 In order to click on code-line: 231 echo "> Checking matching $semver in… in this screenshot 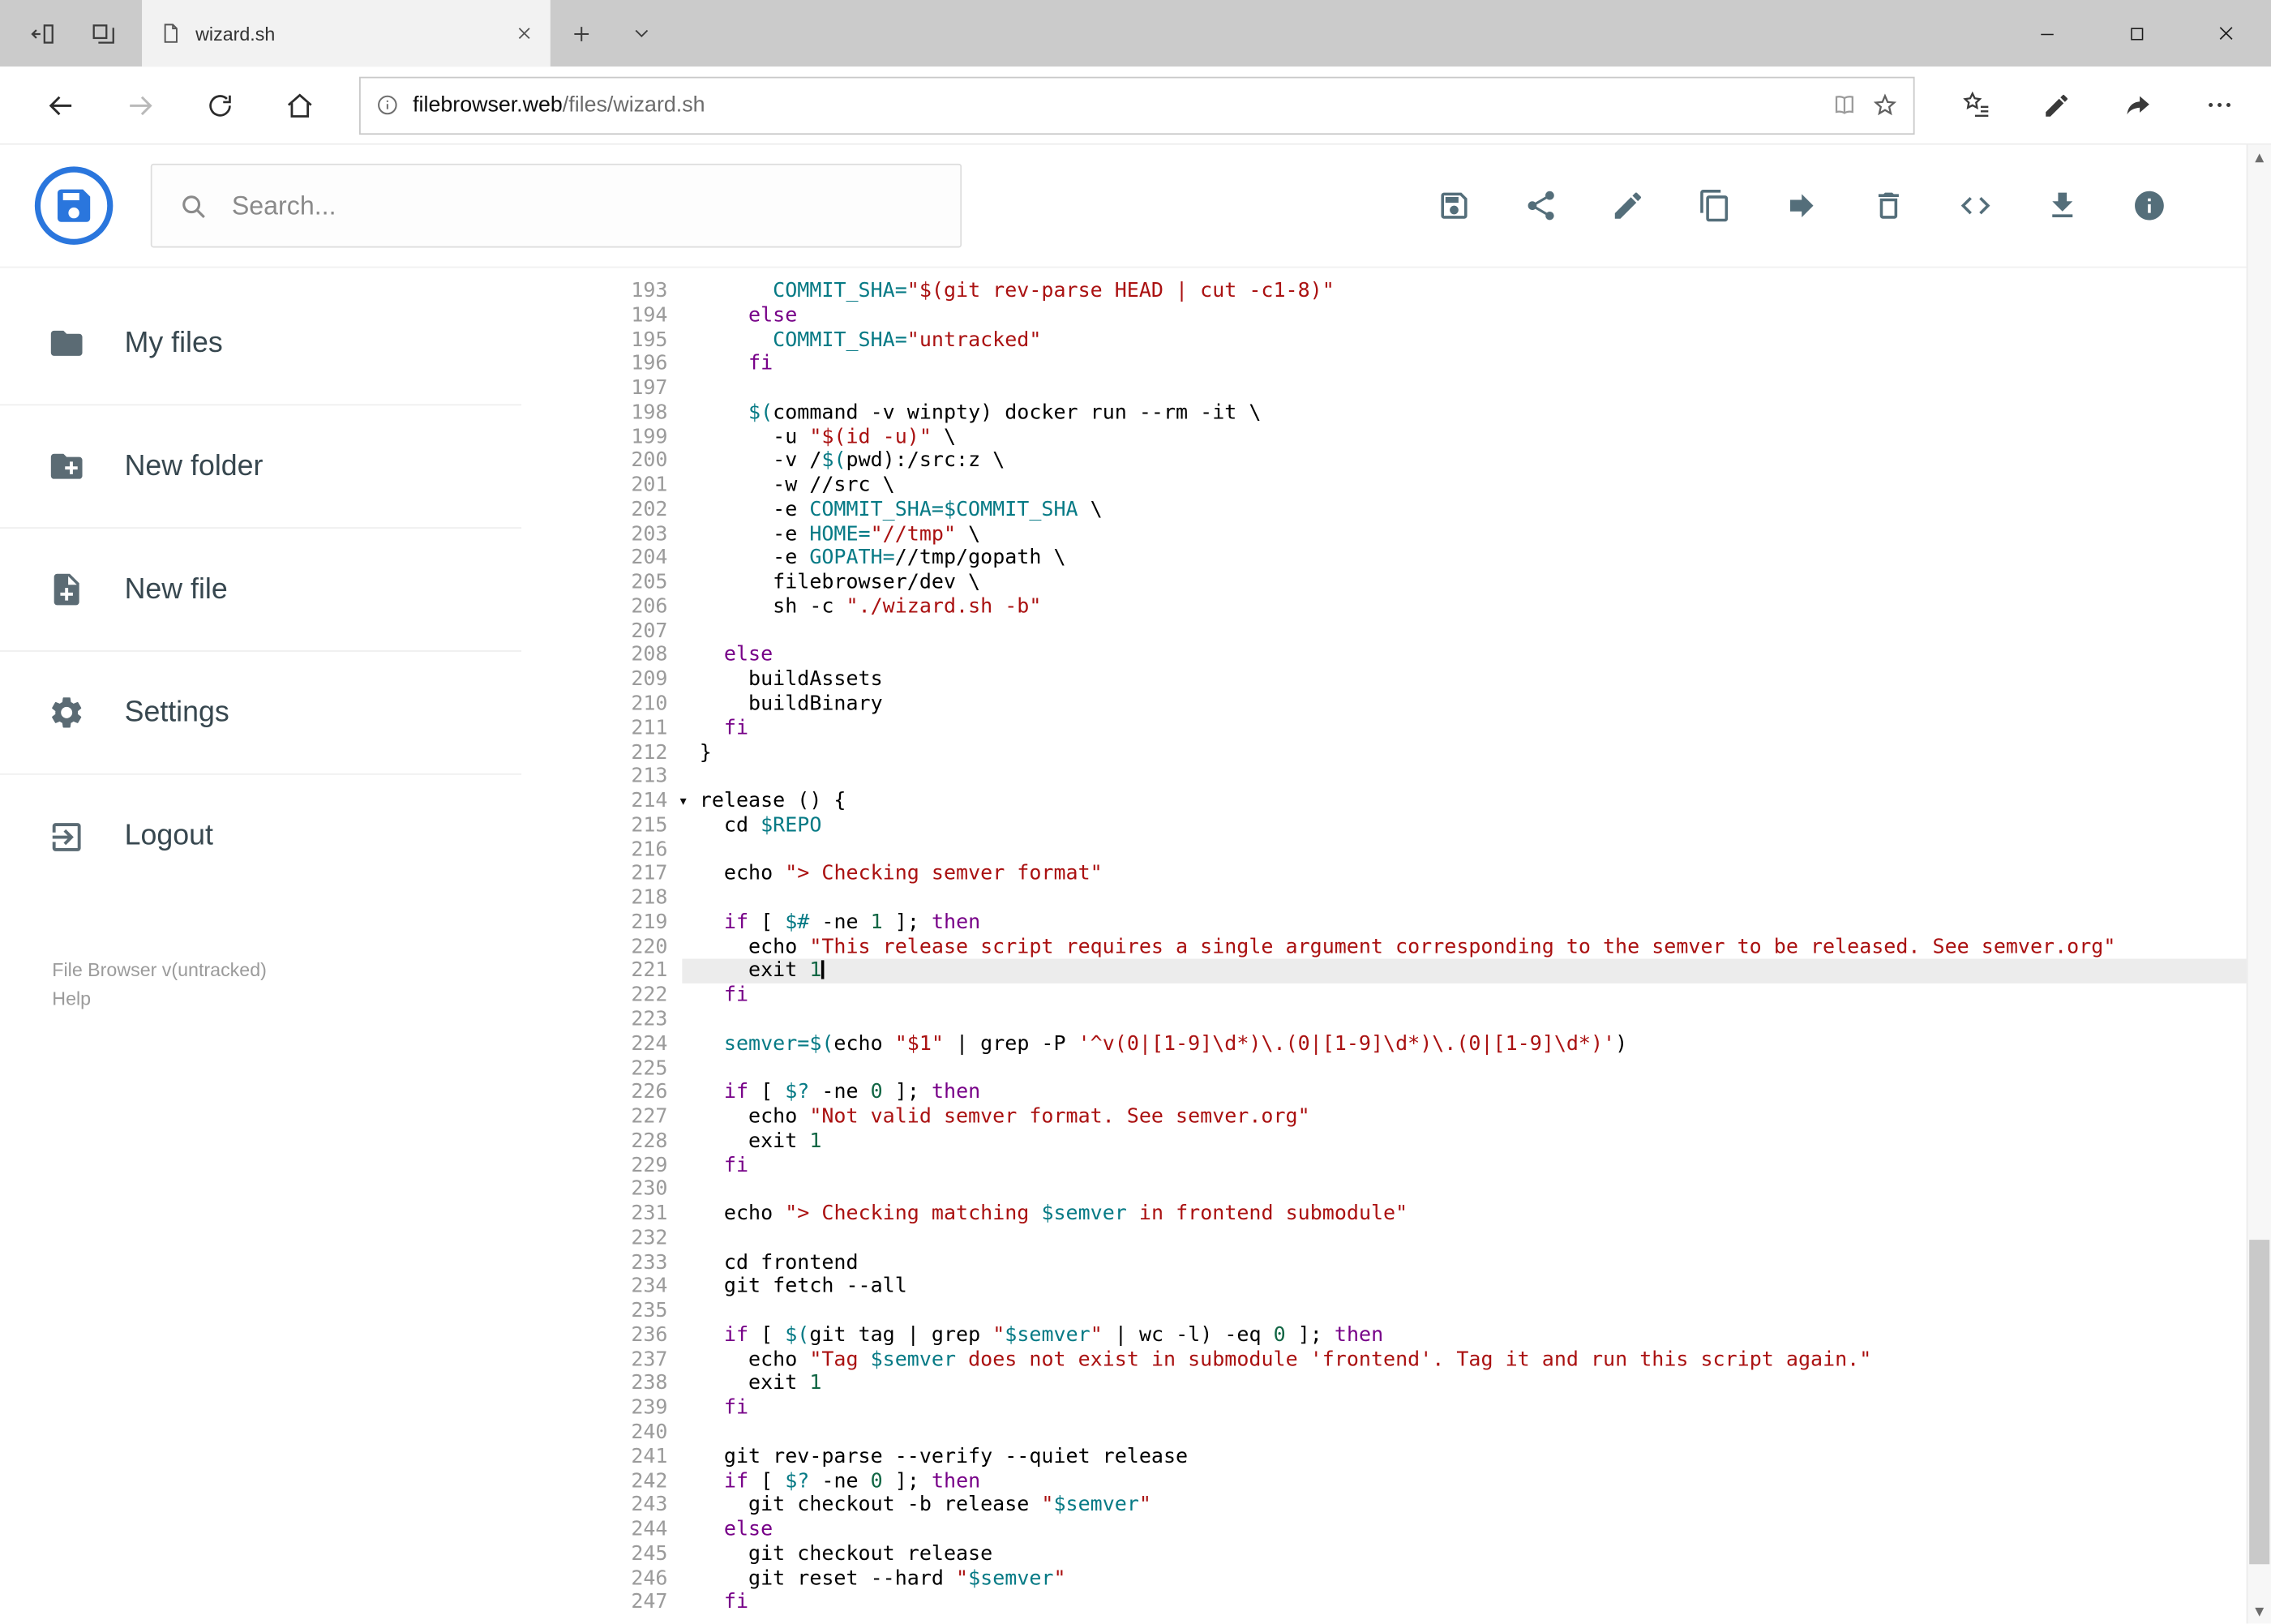, I will do `click(1416, 1215)`.